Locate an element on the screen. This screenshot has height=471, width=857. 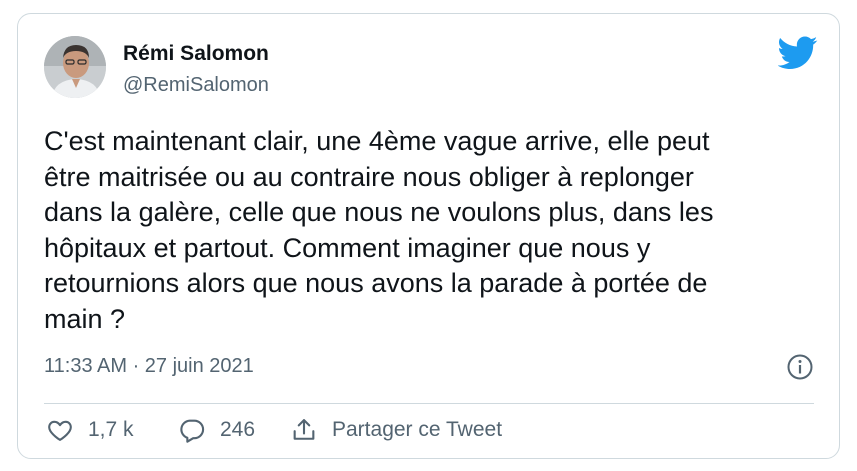
heart-icon is located at coordinates (60, 430).